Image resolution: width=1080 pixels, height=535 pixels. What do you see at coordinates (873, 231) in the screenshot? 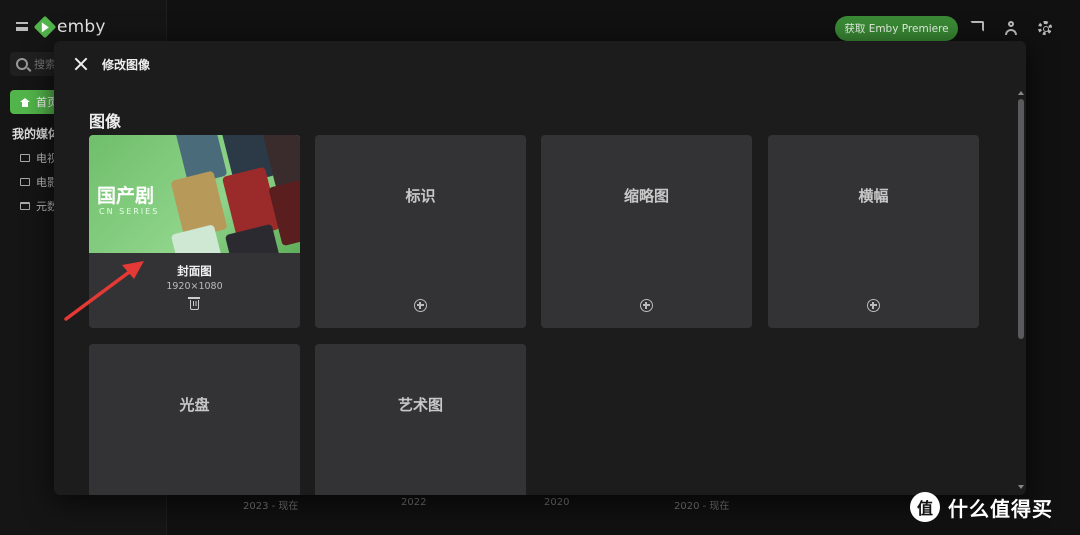
I see `image-card-banner: 横幅` at bounding box center [873, 231].